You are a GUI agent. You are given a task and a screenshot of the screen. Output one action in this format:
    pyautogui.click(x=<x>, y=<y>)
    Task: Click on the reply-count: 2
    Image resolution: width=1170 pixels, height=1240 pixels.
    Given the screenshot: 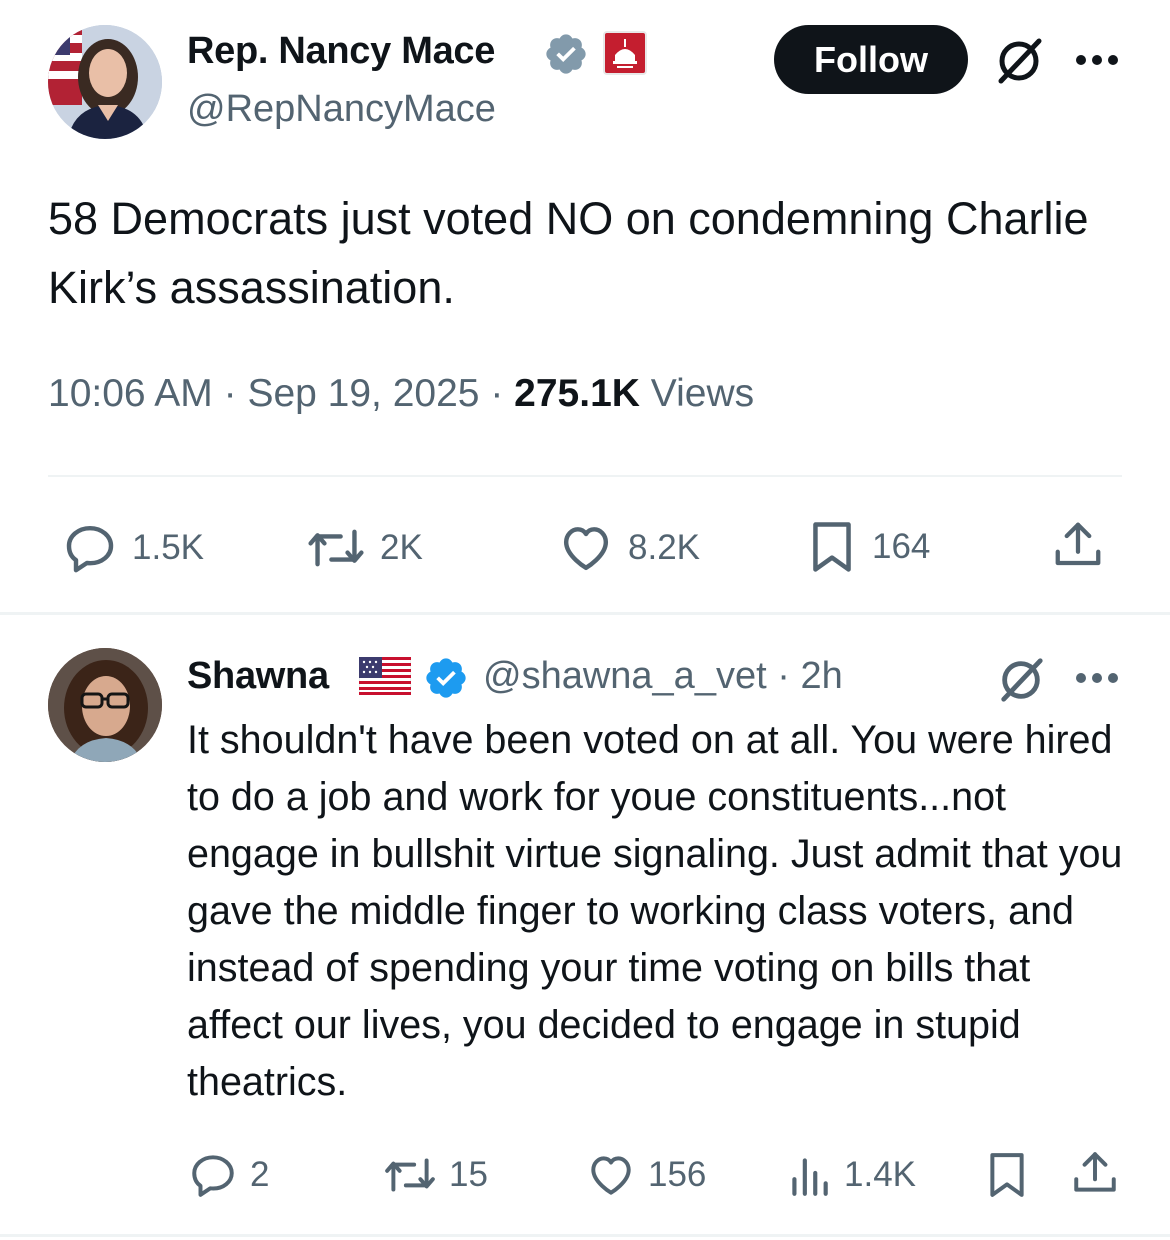 What is the action you would take?
    pyautogui.click(x=260, y=1174)
    